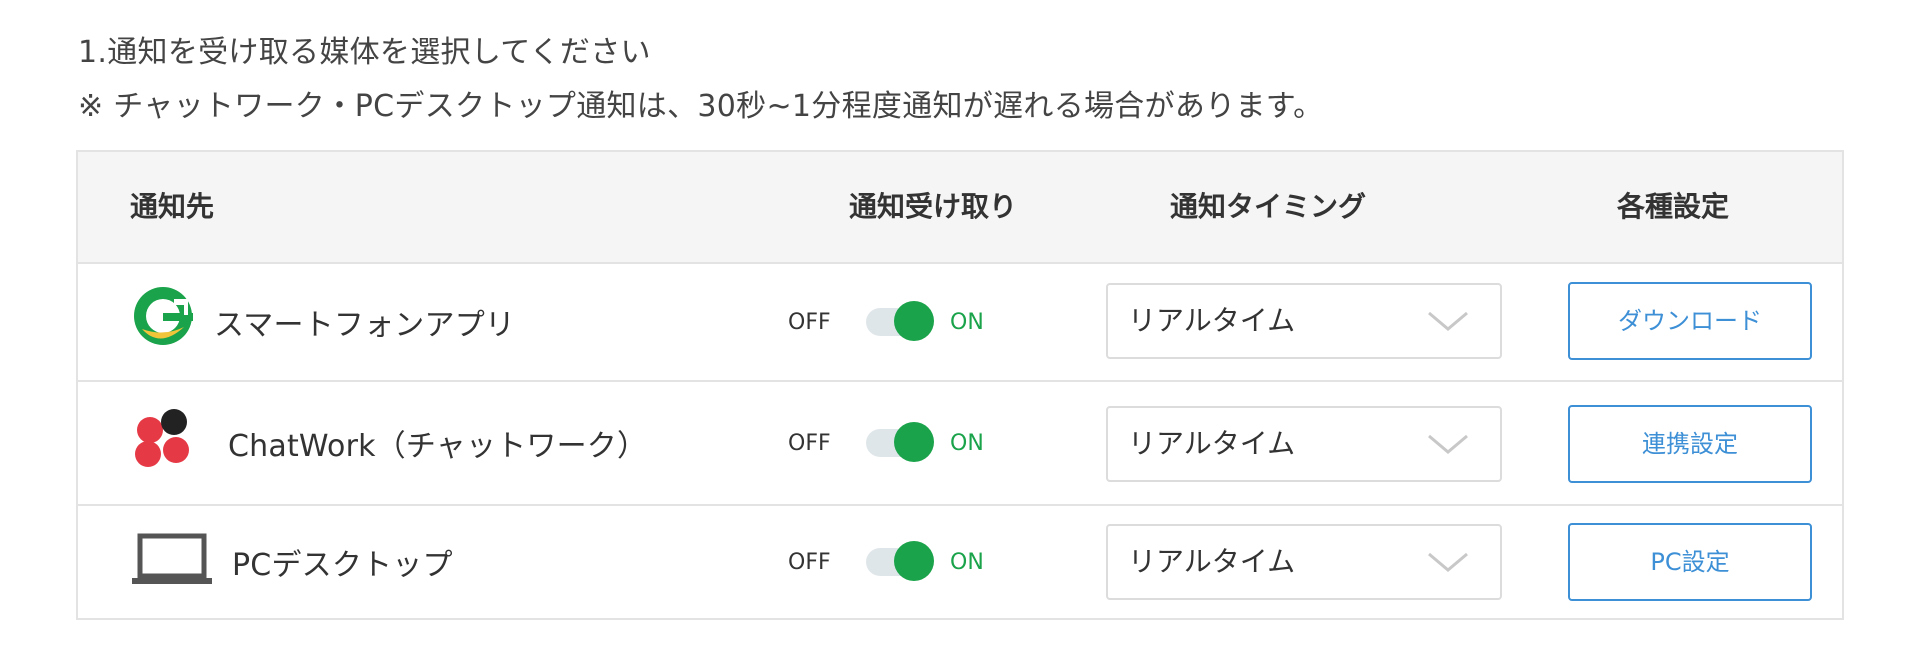 The width and height of the screenshot is (1920, 653). Describe the element at coordinates (1690, 444) in the screenshot. I see `integration-settings-button: 連携設定` at that location.